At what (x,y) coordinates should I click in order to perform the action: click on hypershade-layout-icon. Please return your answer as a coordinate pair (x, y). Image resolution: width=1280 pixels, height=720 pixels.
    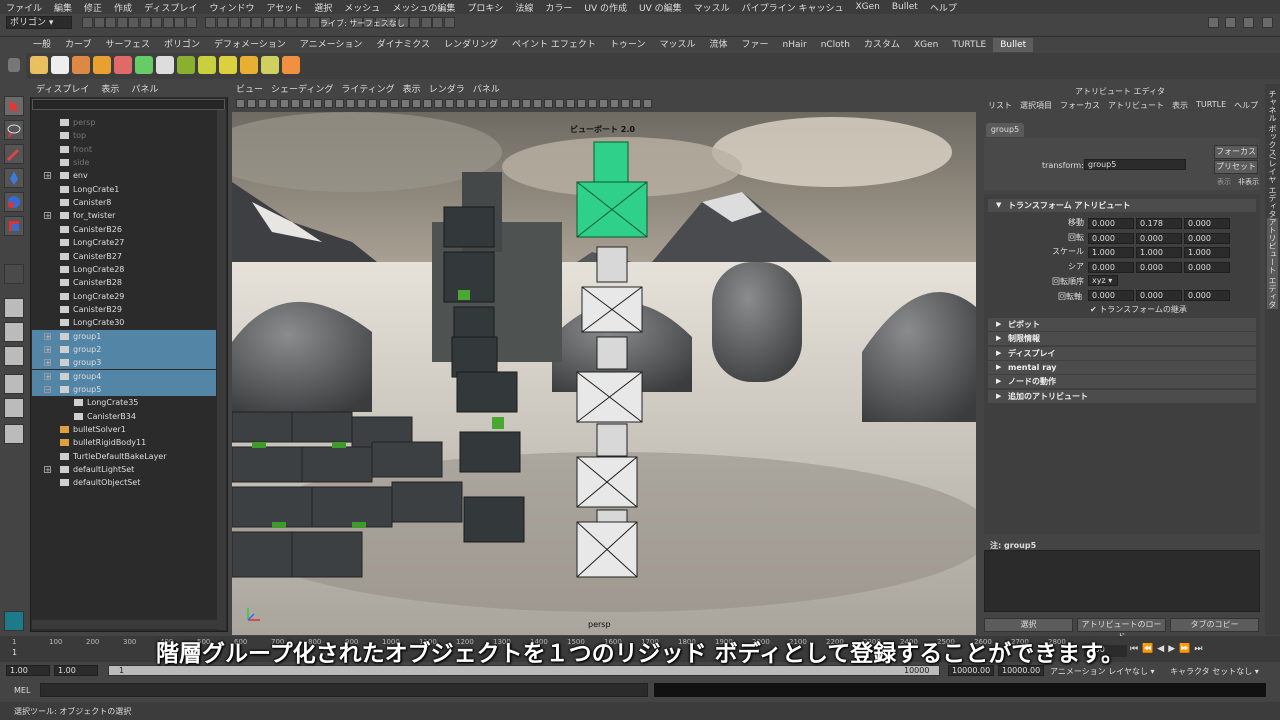
    Looking at the image, I should click on (14, 408).